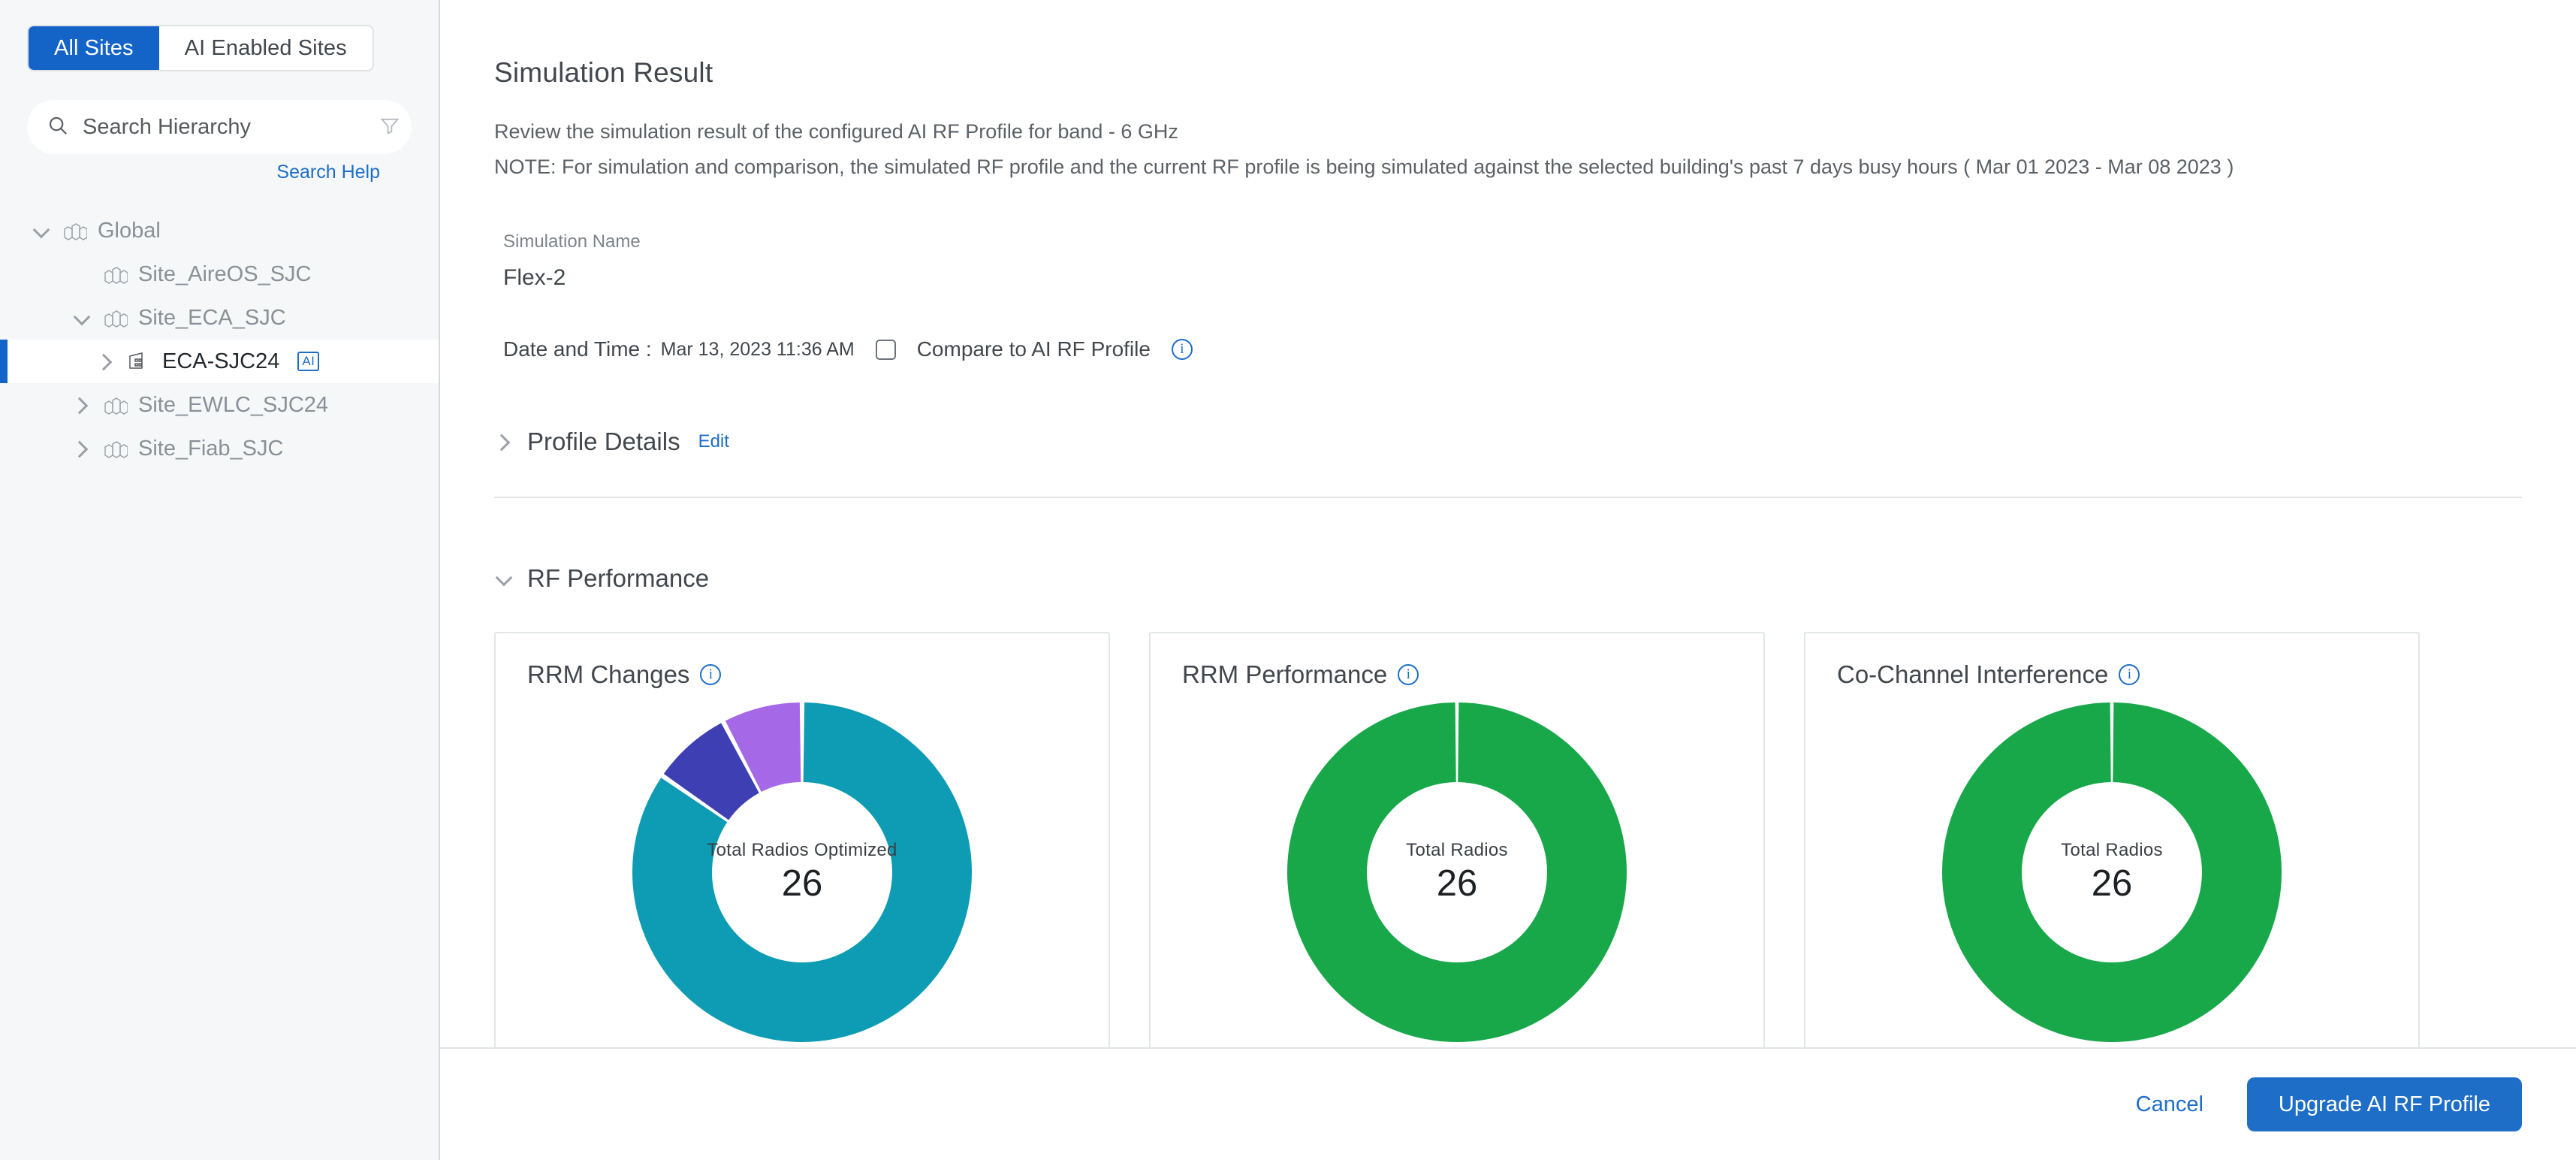 The image size is (2576, 1160). What do you see at coordinates (2169, 1104) in the screenshot?
I see `cancel-button: Cancel` at bounding box center [2169, 1104].